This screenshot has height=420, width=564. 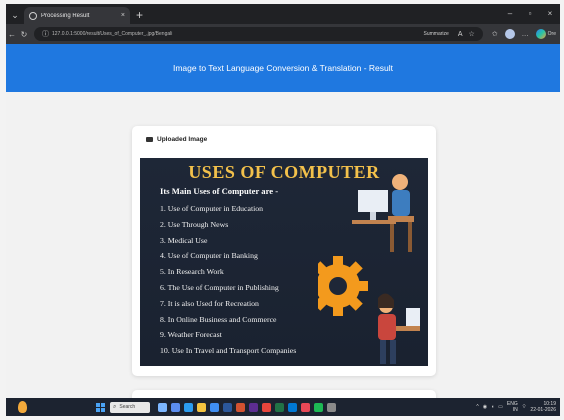 I want to click on network-icon: ◉, so click(x=485, y=407).